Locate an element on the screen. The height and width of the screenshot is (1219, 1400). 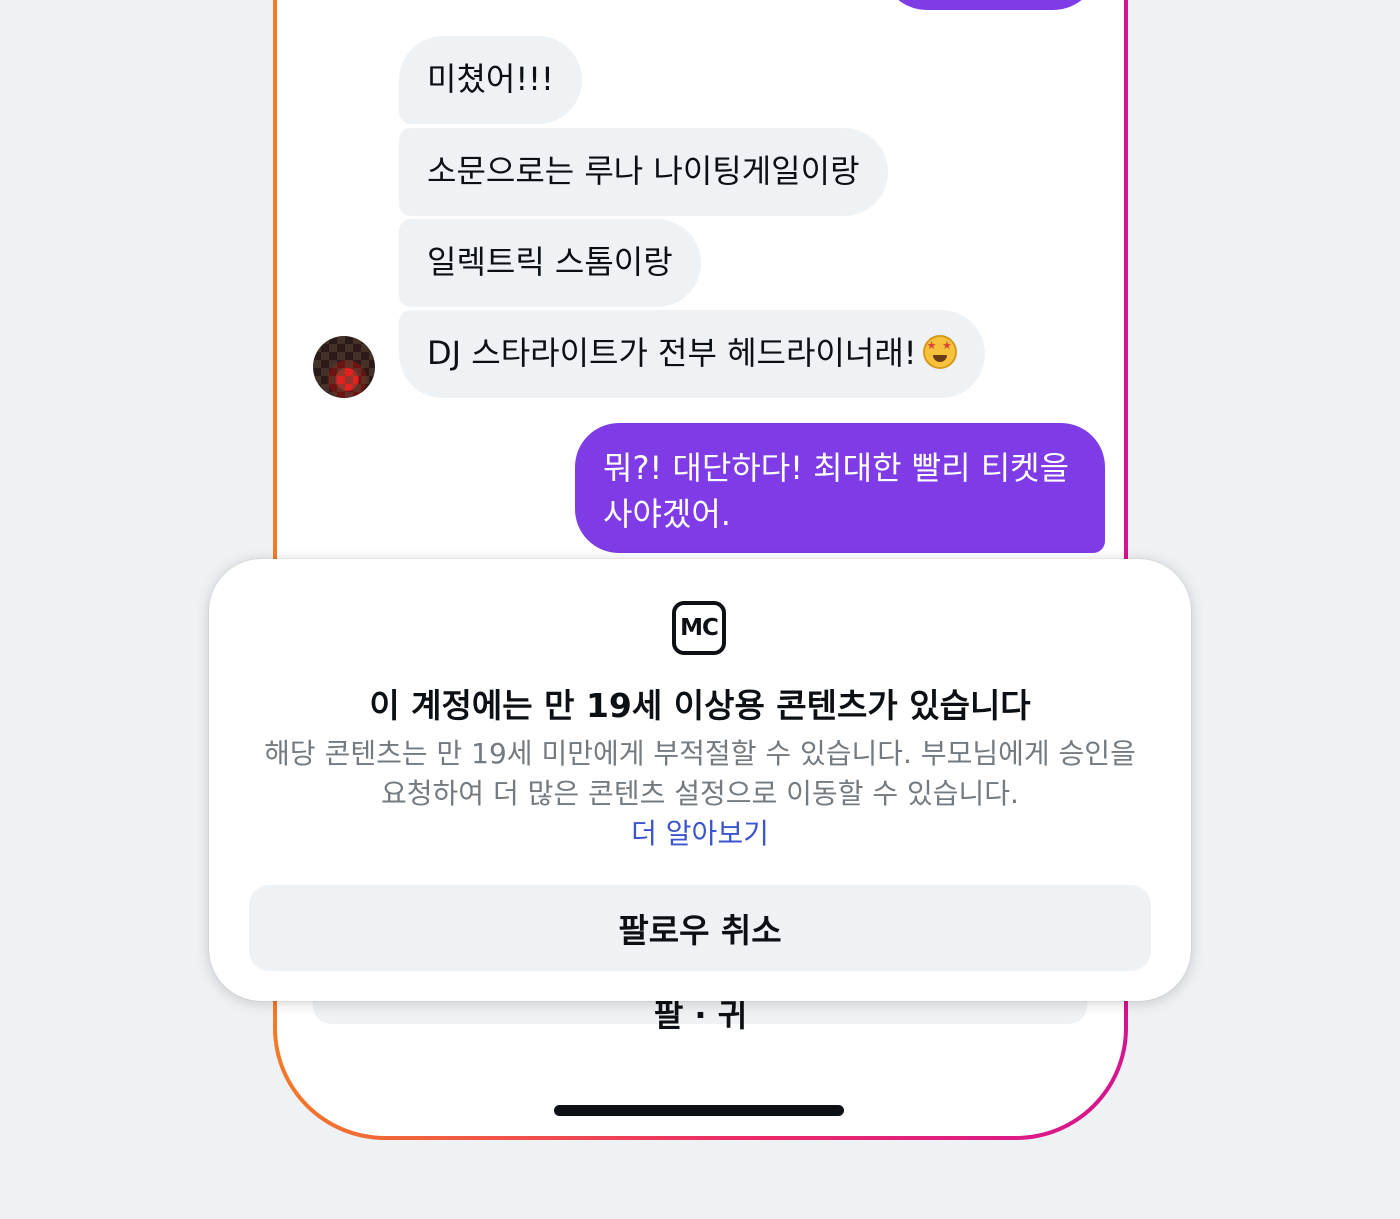
received-message-bubble: 미쳤어!!! is located at coordinates (490, 80).